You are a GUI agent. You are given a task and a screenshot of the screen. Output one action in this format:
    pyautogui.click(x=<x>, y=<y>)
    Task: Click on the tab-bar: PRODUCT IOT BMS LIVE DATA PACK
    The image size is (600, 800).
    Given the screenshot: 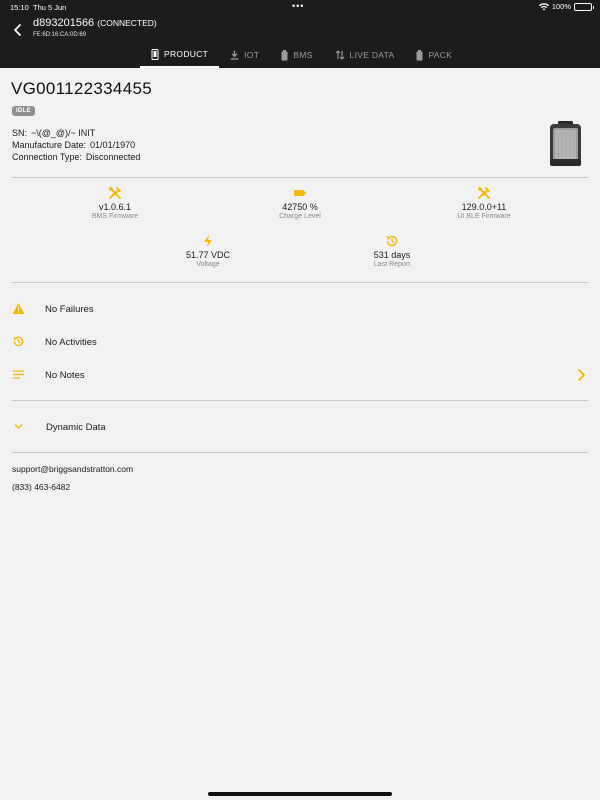 What is the action you would take?
    pyautogui.click(x=301, y=55)
    